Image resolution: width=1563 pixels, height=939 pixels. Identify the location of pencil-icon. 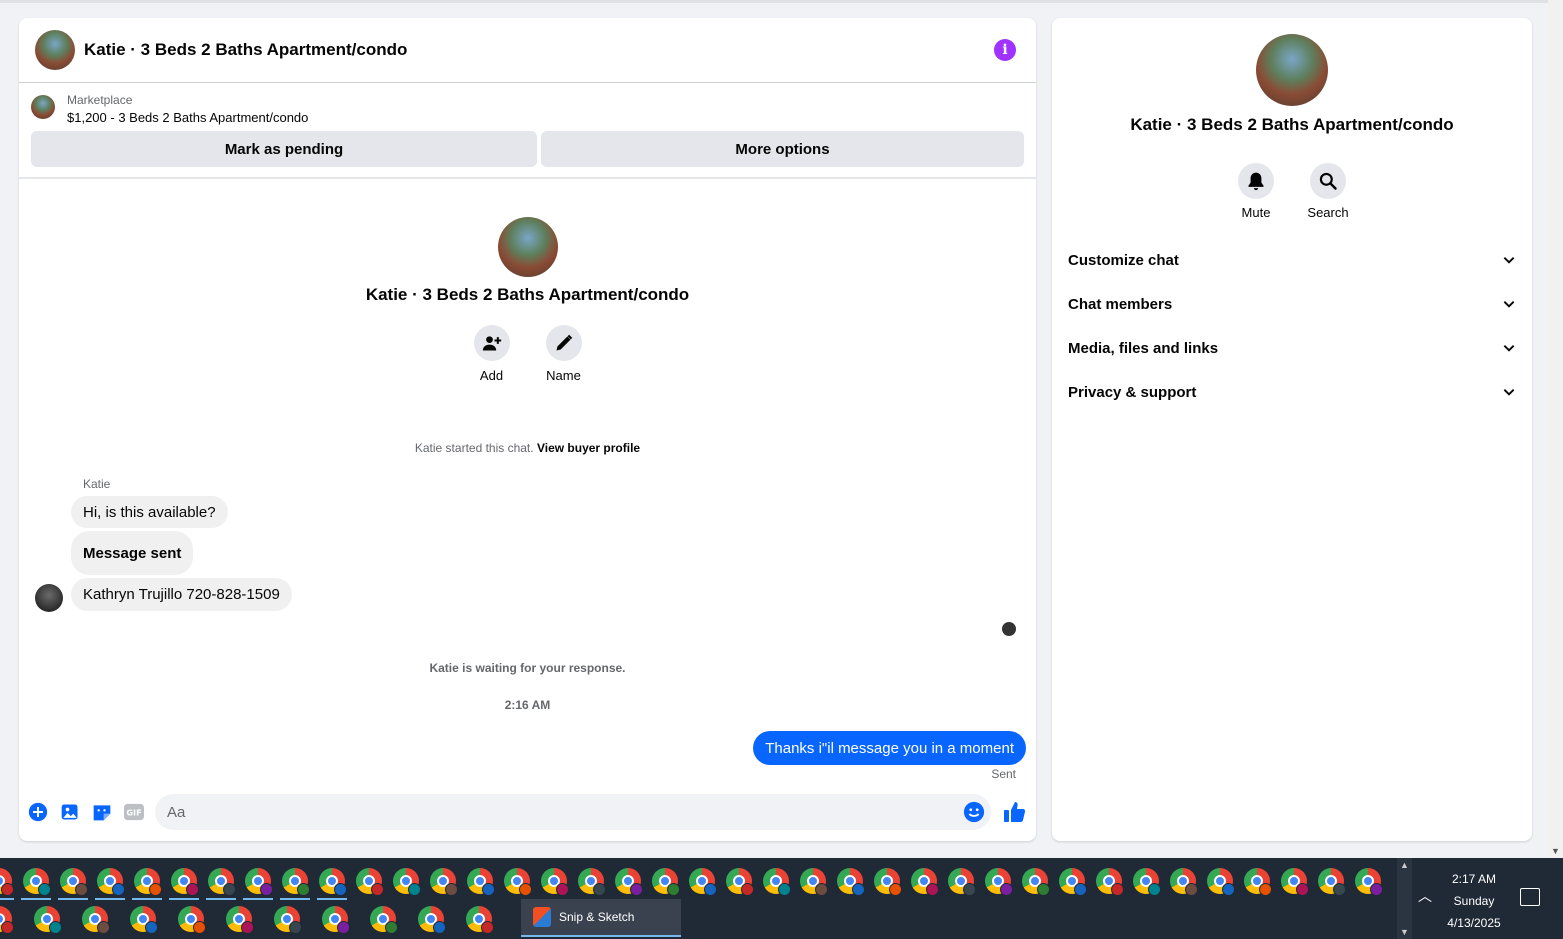
(563, 343).